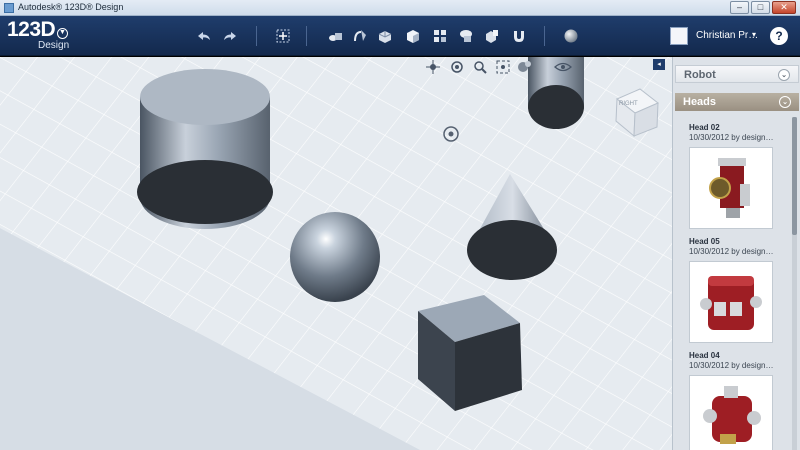 The image size is (800, 450). What do you see at coordinates (779, 36) in the screenshot?
I see `help-button: ?` at bounding box center [779, 36].